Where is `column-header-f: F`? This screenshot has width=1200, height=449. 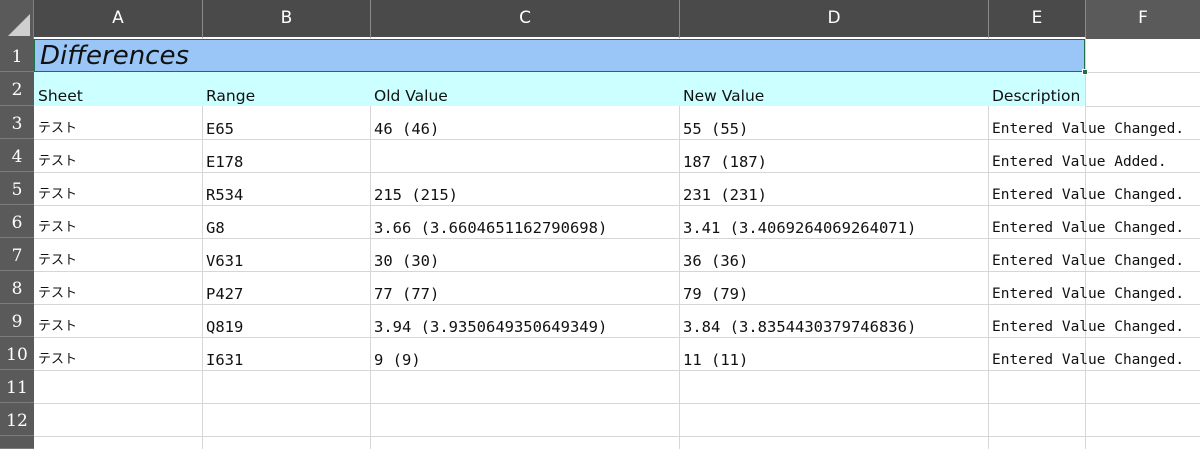 column-header-f: F is located at coordinates (1143, 19).